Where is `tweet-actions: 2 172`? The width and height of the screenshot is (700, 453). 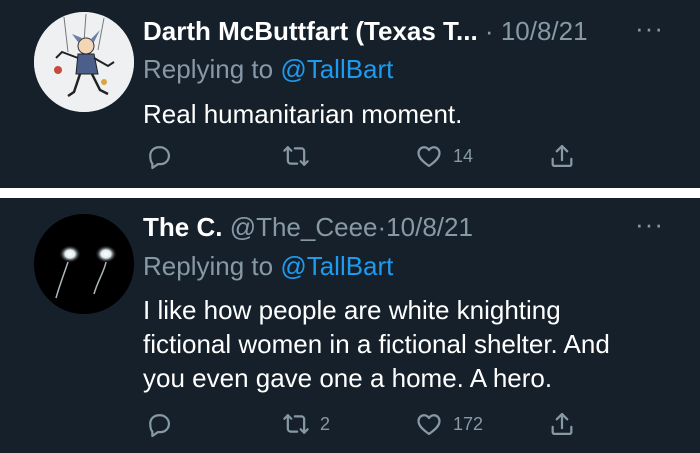
tweet-actions: 2 172 is located at coordinates (350, 426).